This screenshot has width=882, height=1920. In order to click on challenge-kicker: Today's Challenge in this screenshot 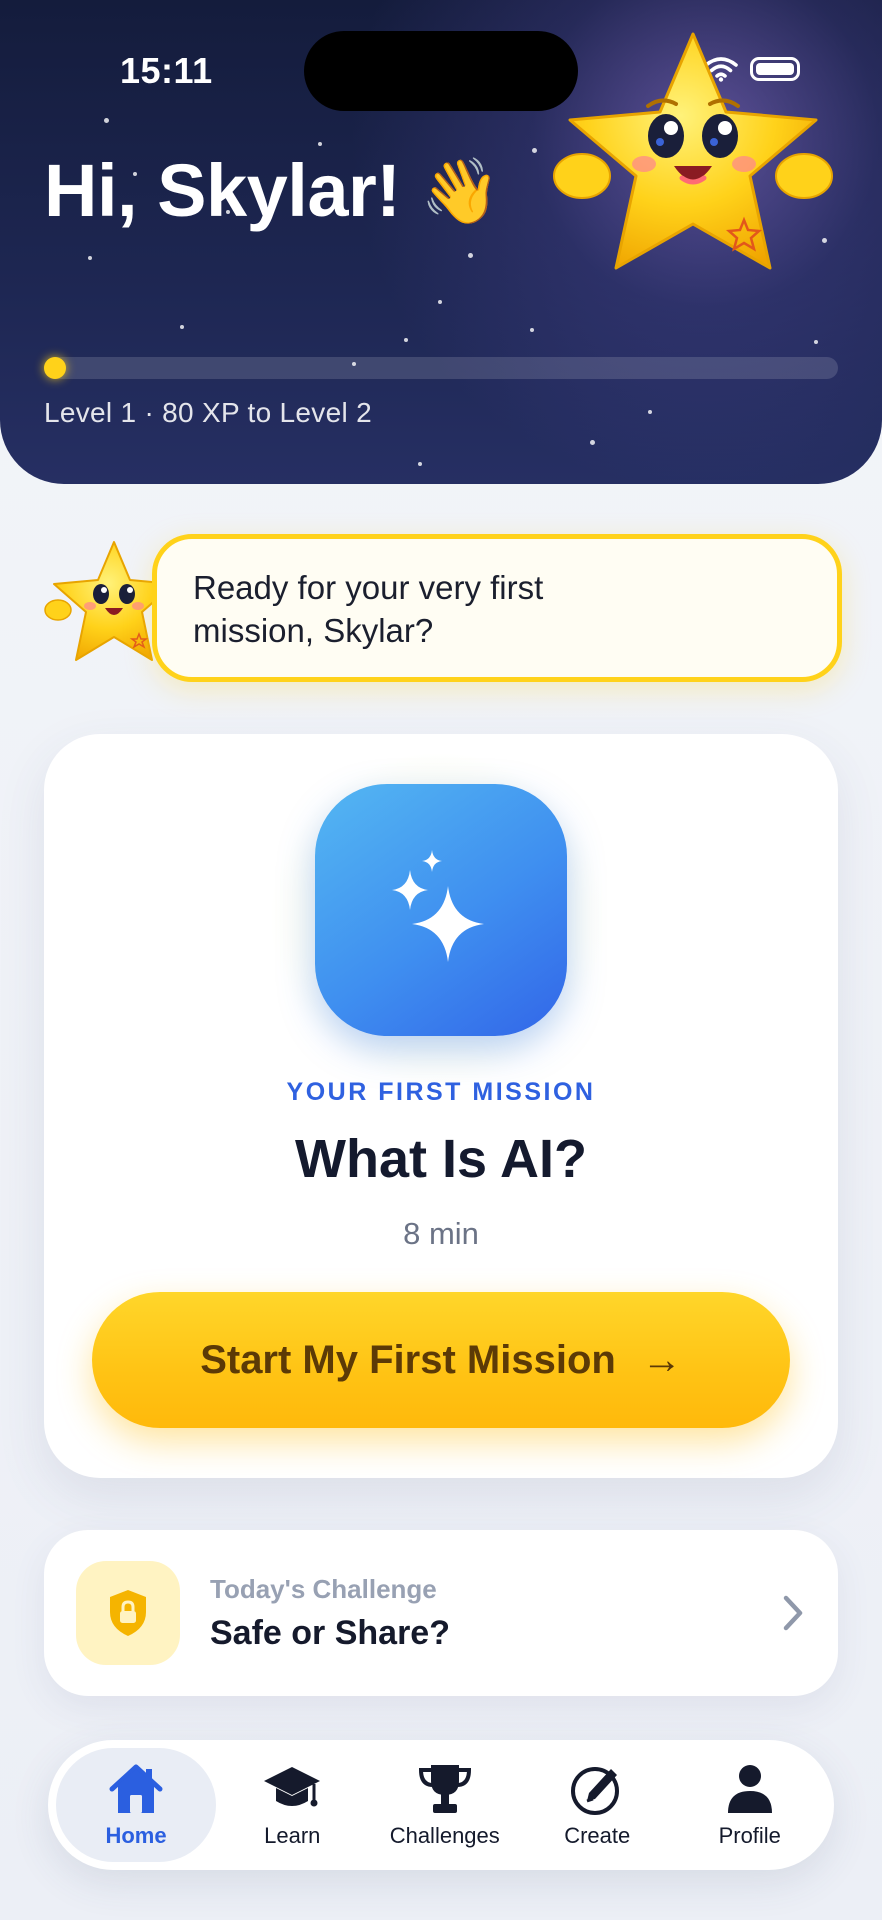, I will do `click(323, 1589)`.